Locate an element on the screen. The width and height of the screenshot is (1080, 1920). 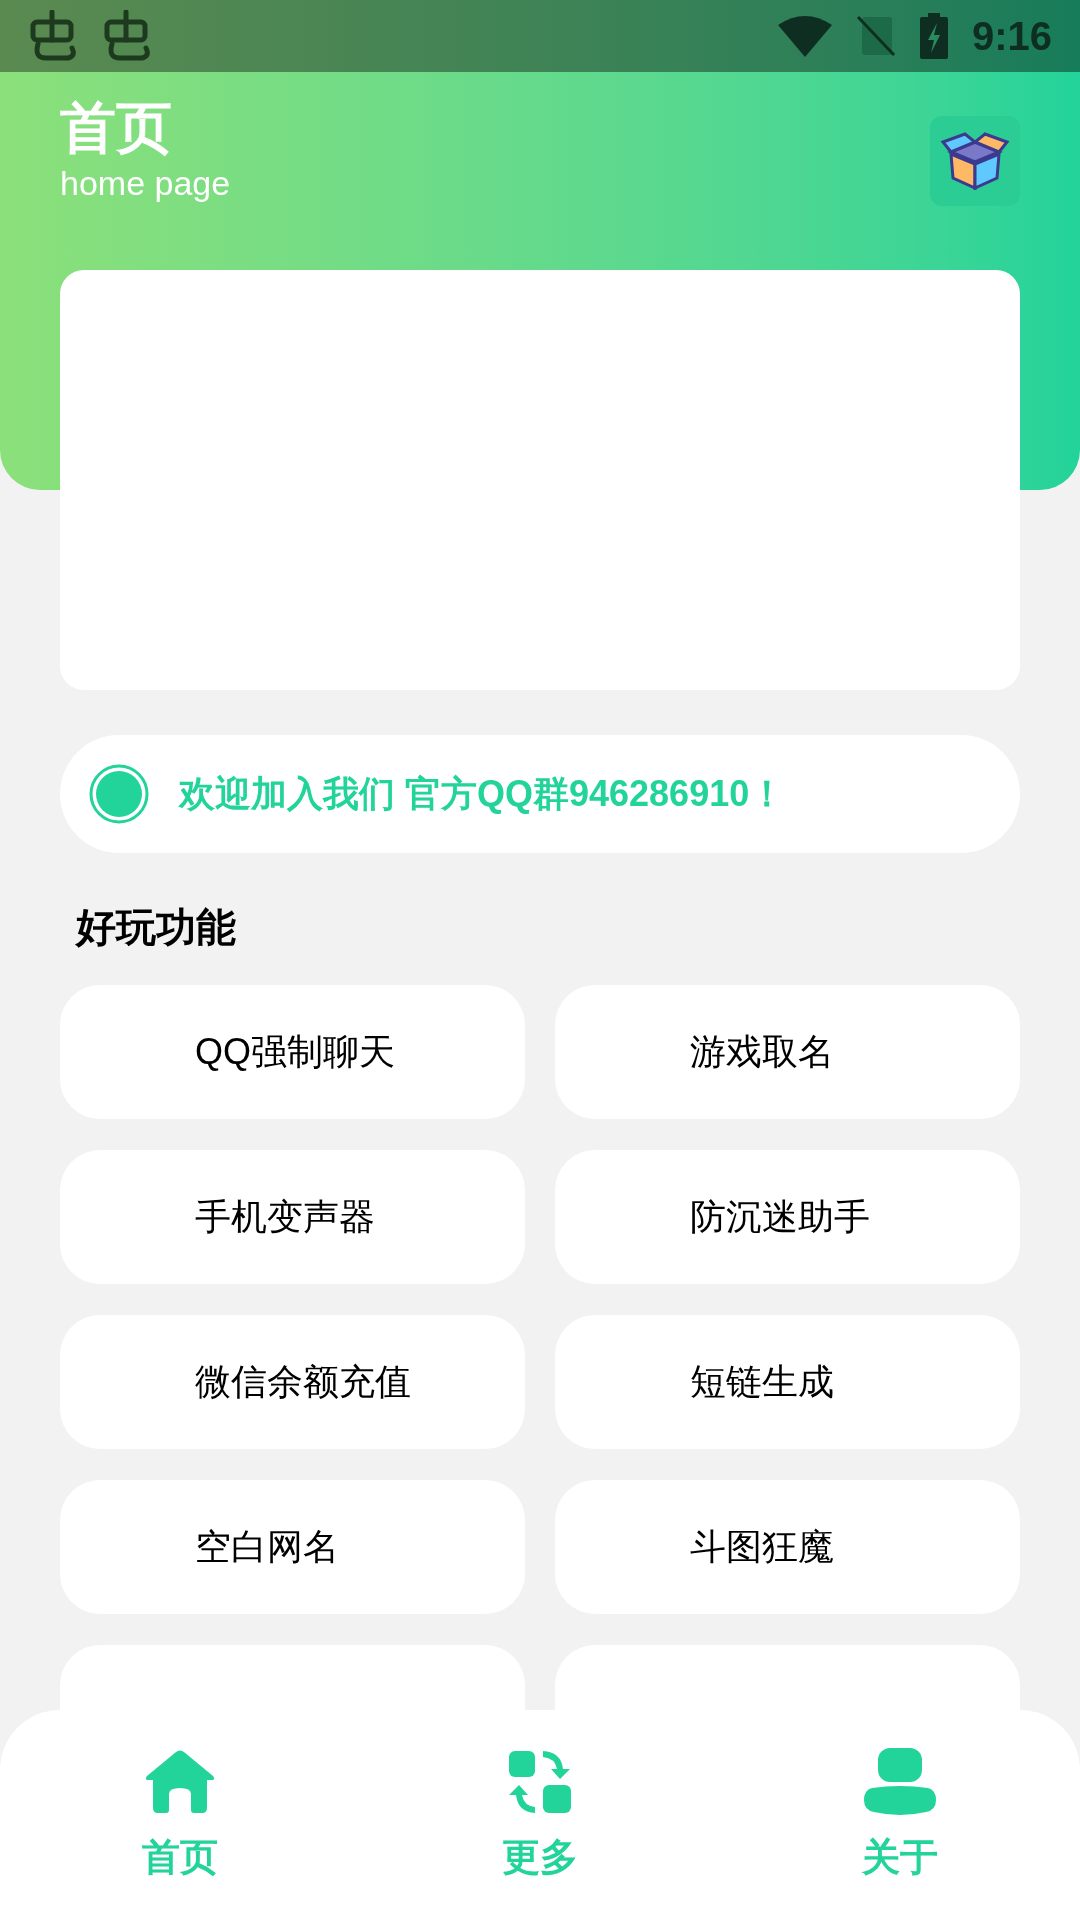
feature-button: QQ强制聊天 is located at coordinates (292, 1052).